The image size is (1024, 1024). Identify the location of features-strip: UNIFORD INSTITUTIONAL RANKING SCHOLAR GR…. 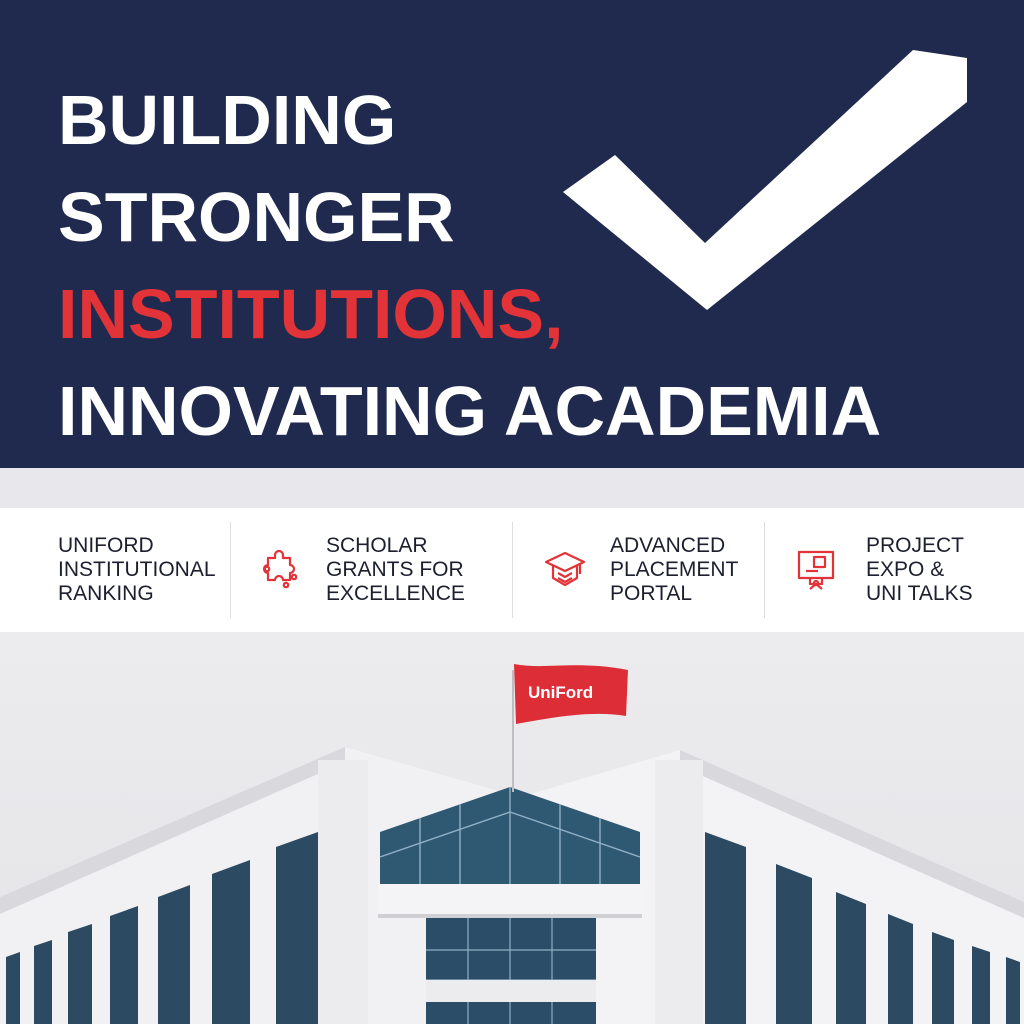
(512, 570).